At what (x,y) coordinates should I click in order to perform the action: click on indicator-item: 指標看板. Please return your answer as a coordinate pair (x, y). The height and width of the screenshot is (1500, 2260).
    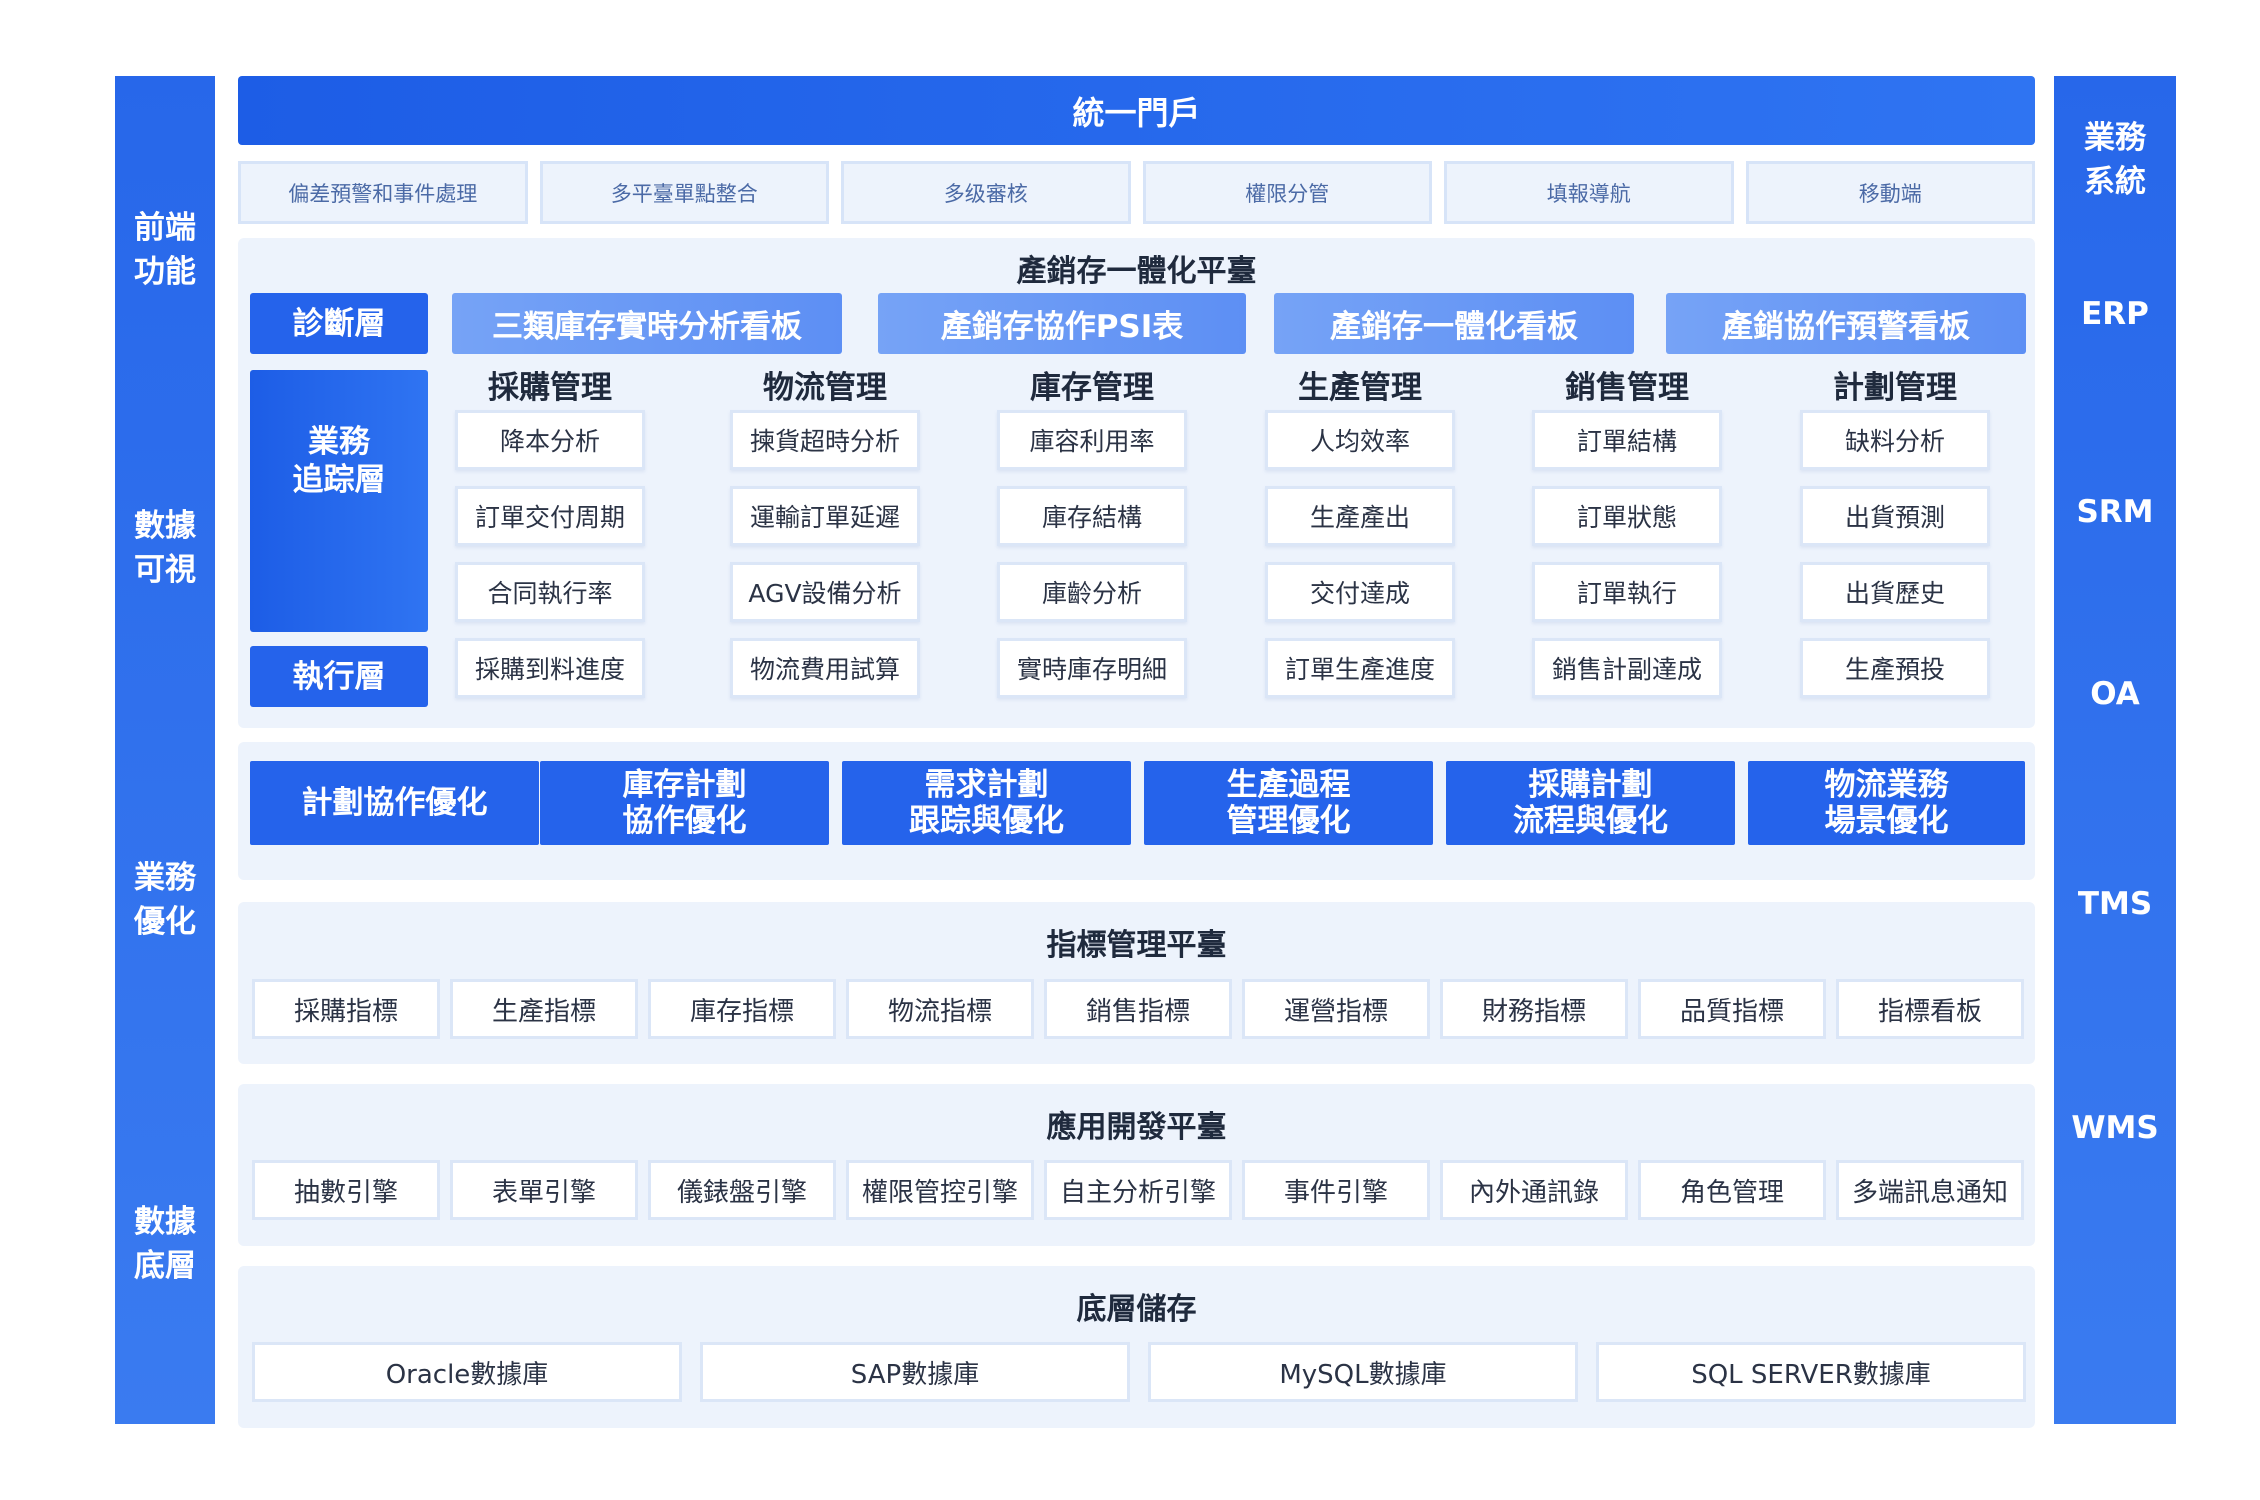
    Looking at the image, I should click on (1930, 1009).